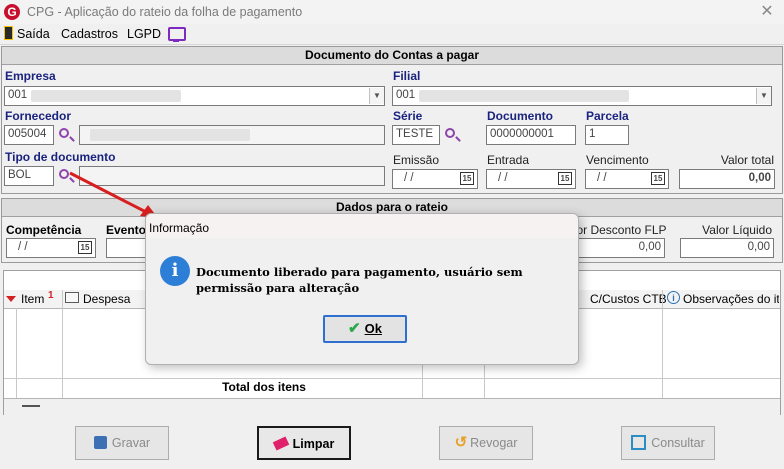 Image resolution: width=784 pixels, height=469 pixels. What do you see at coordinates (11, 299) in the screenshot?
I see `sort-indicator-icon` at bounding box center [11, 299].